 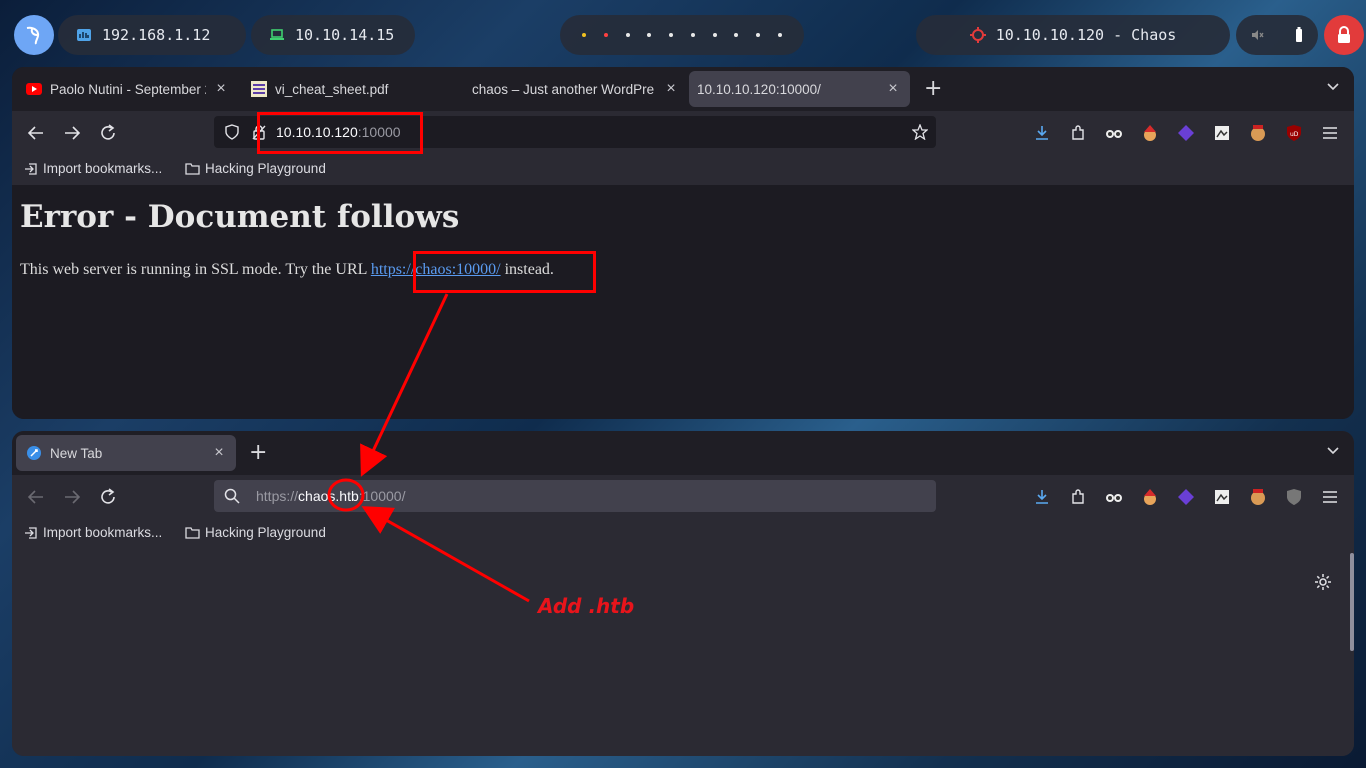 What do you see at coordinates (404, 385) in the screenshot?
I see `arrow-link-to-url` at bounding box center [404, 385].